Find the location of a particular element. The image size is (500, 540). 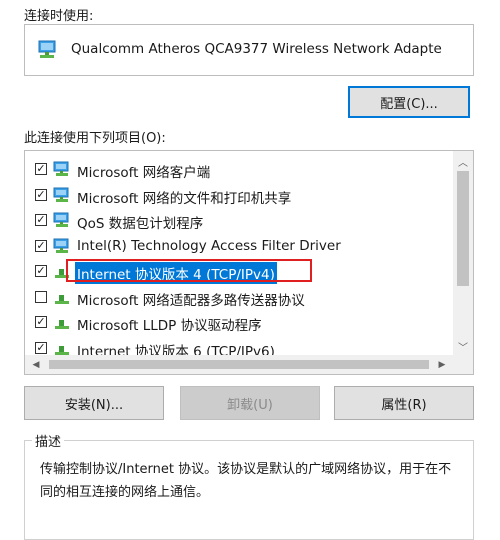

list-item: ✓ Microsoft 网络的文件和打印机共享 is located at coordinates (235, 195).